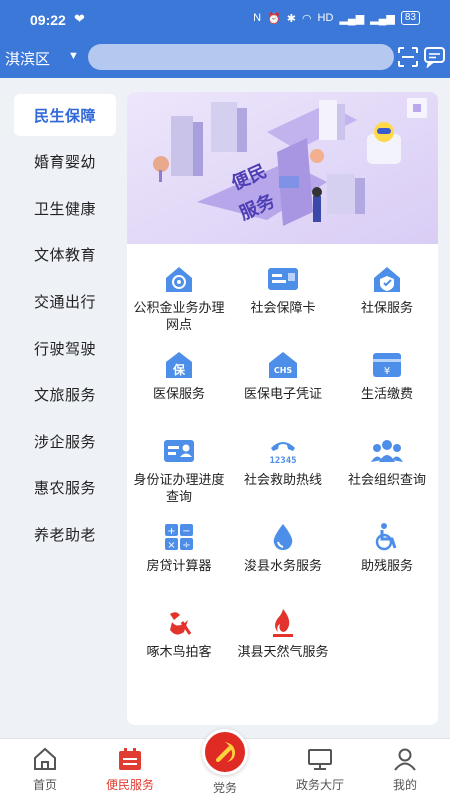  I want to click on service-zhucan: 助残服务, so click(386, 548).